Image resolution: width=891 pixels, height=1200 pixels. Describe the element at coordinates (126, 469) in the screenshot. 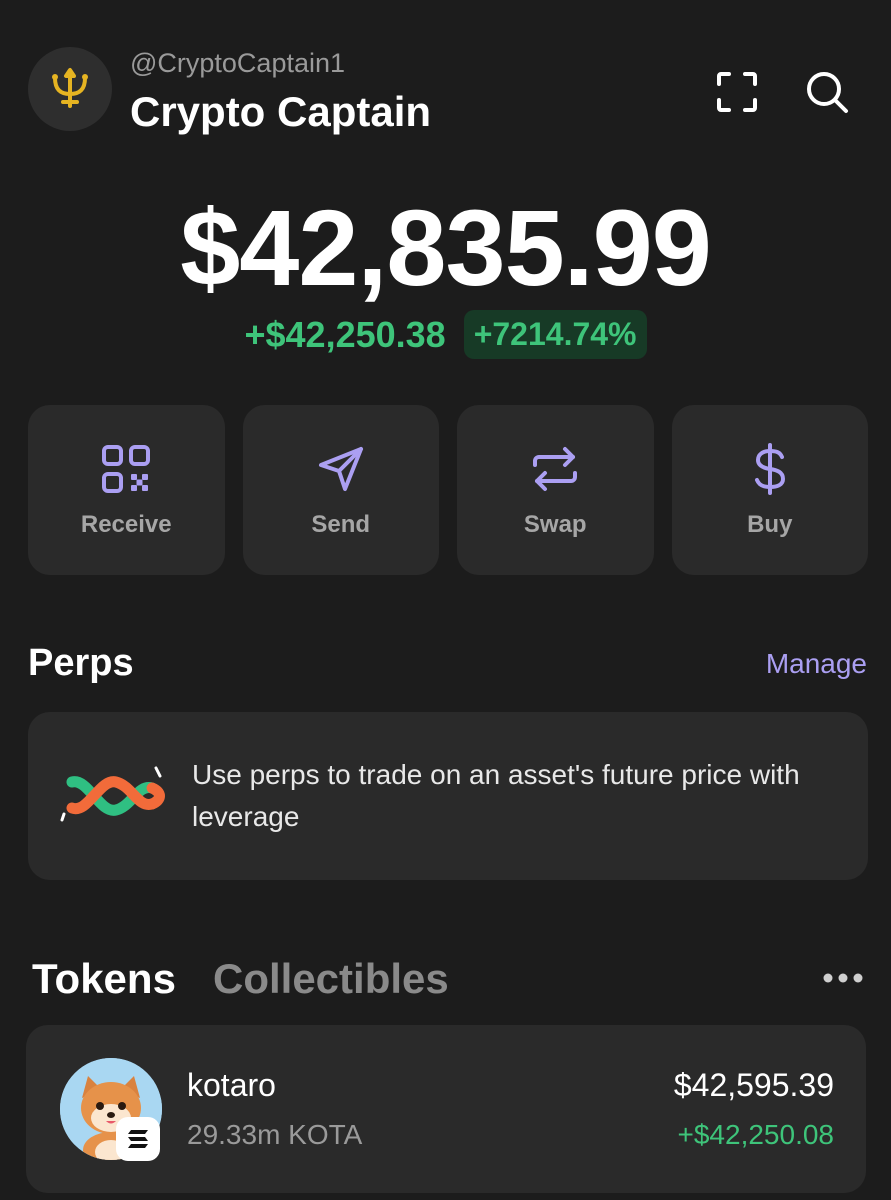

I see `qr-code-icon` at that location.